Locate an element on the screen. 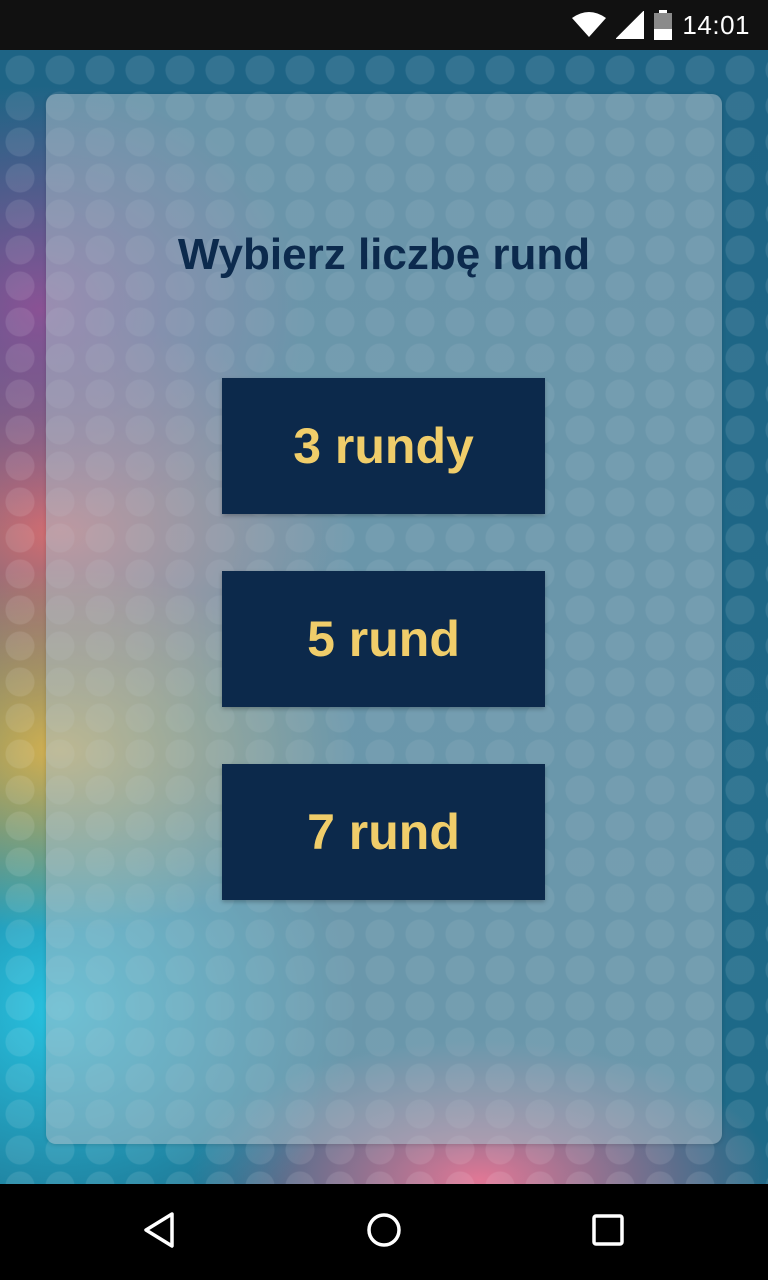  five-rounds-button: 5 rund is located at coordinates (383, 639).